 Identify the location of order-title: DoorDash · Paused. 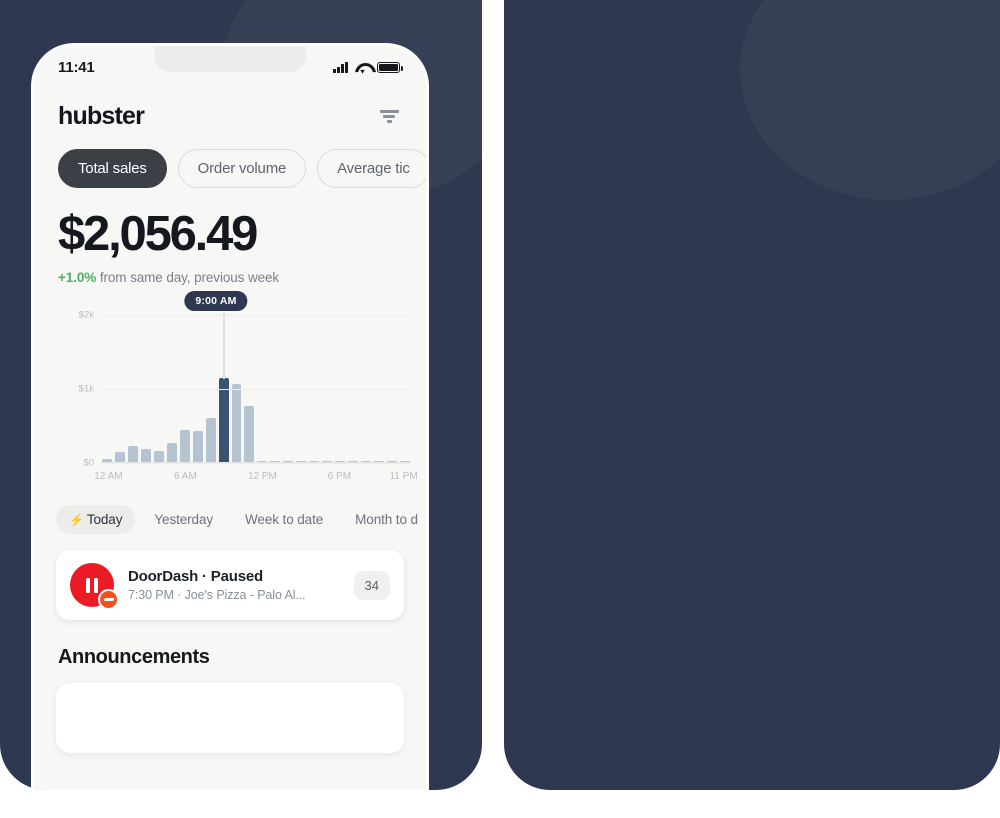
(195, 576).